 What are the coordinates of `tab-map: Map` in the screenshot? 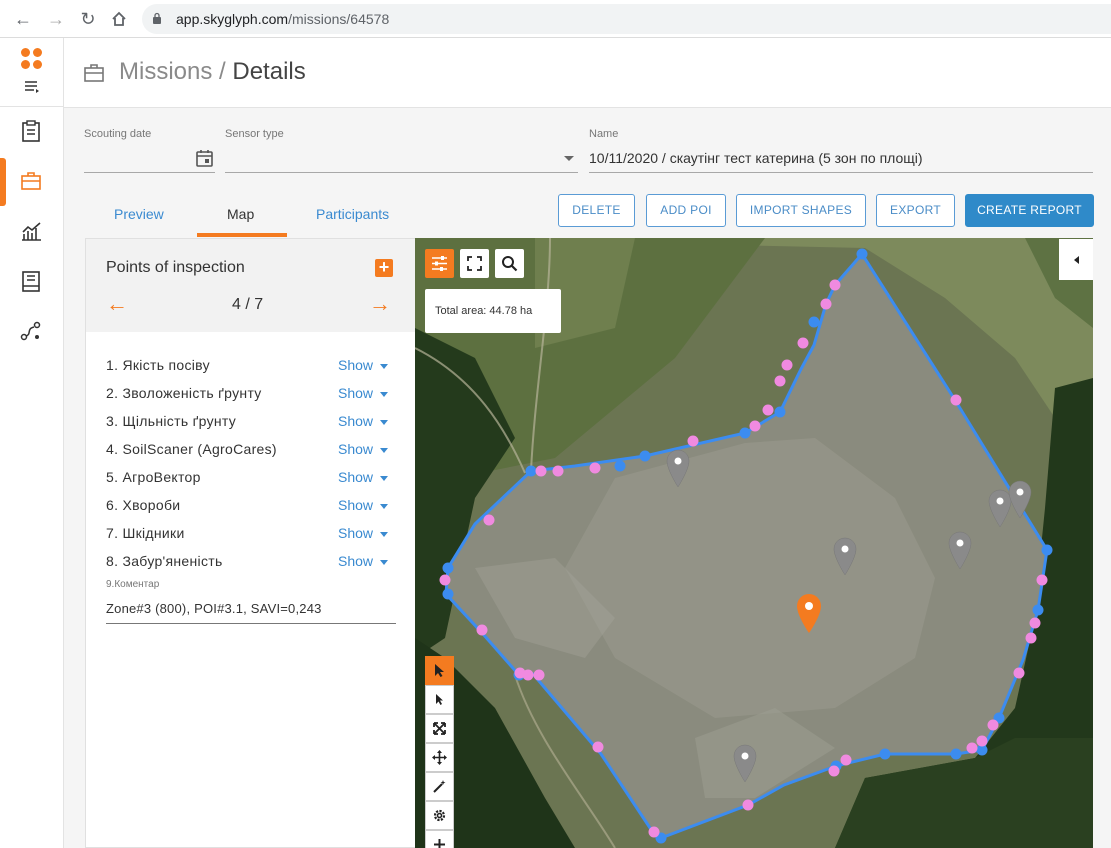 It's located at (240, 214).